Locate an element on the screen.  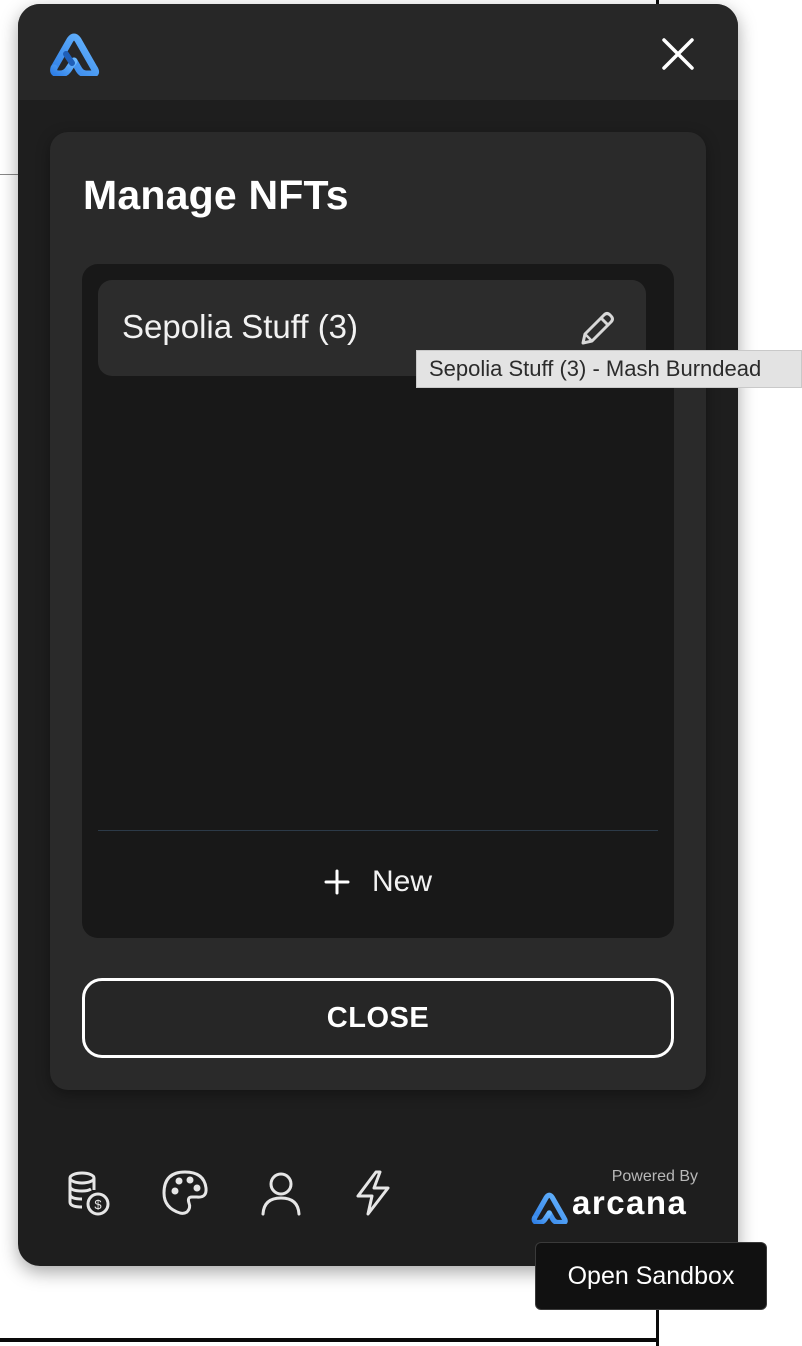
widget-header is located at coordinates (378, 52).